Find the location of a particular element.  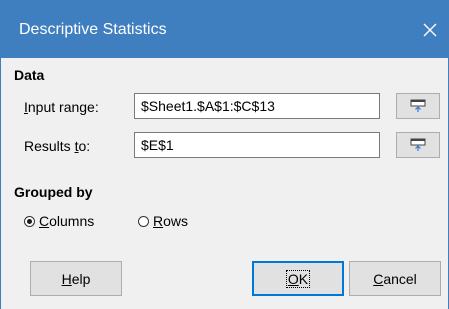

grouped-by-heading: Grouped by is located at coordinates (53, 192).